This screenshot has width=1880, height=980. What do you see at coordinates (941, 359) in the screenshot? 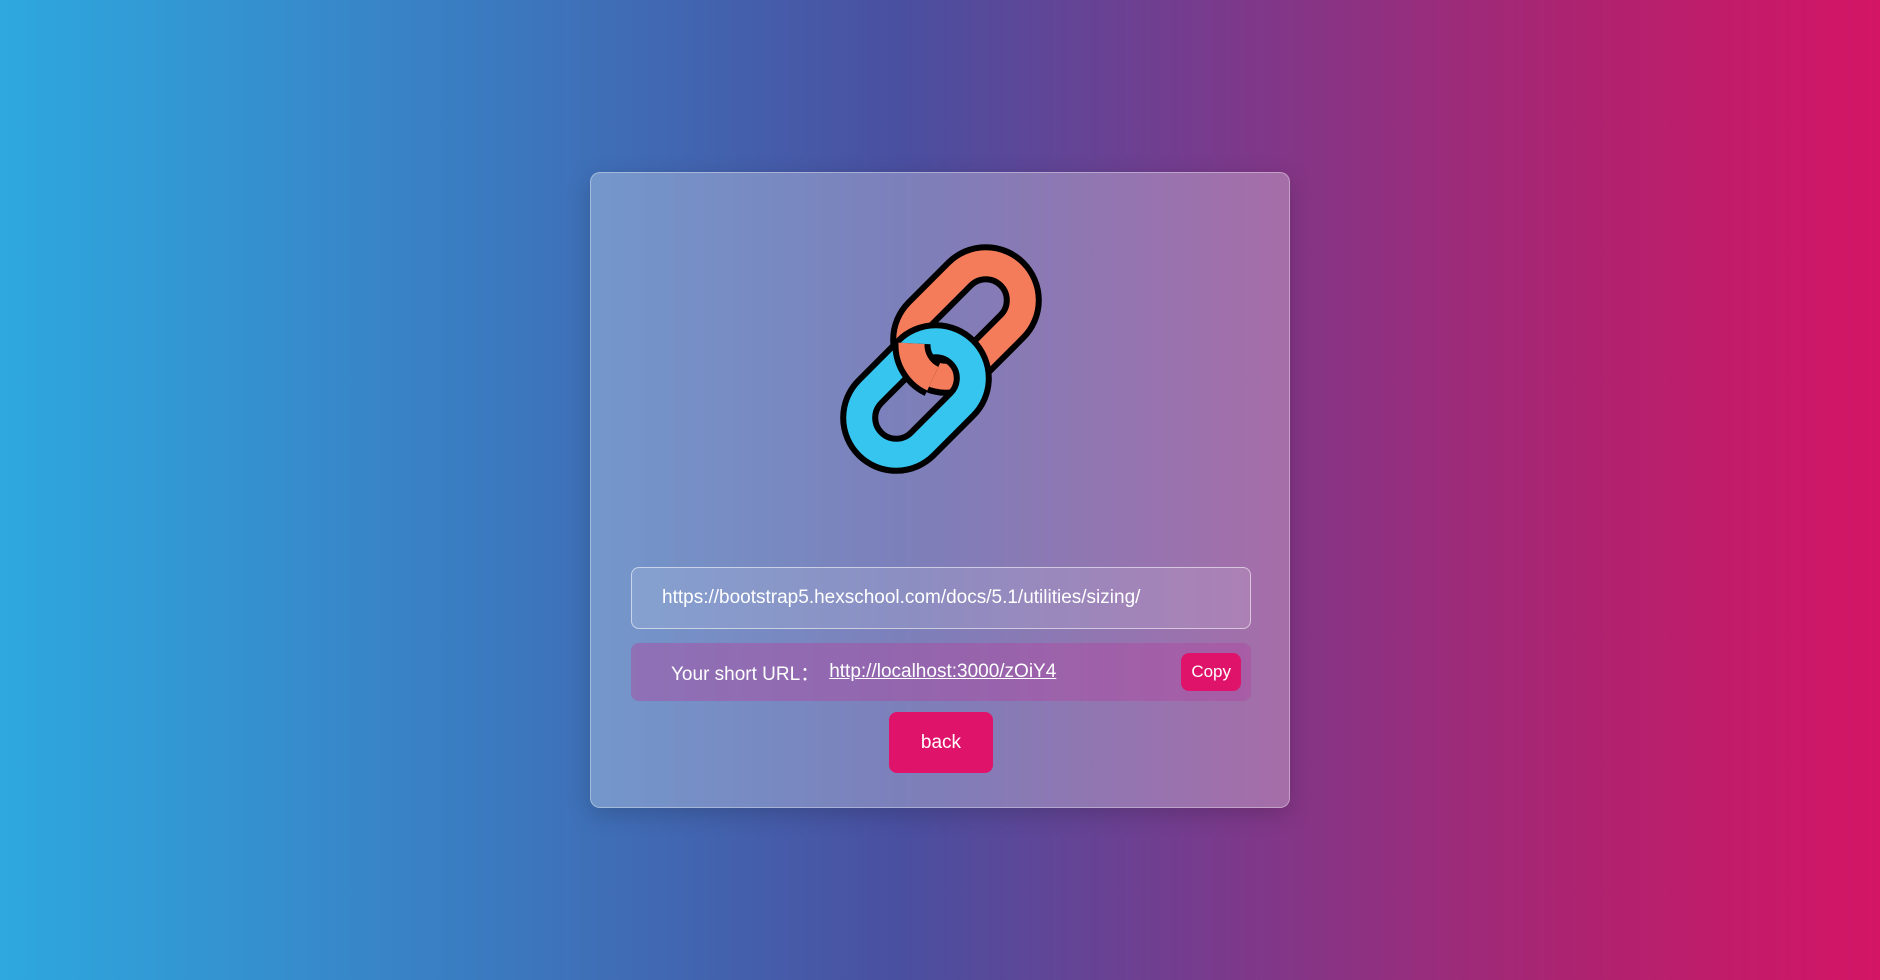
I see `chain-link-icon` at bounding box center [941, 359].